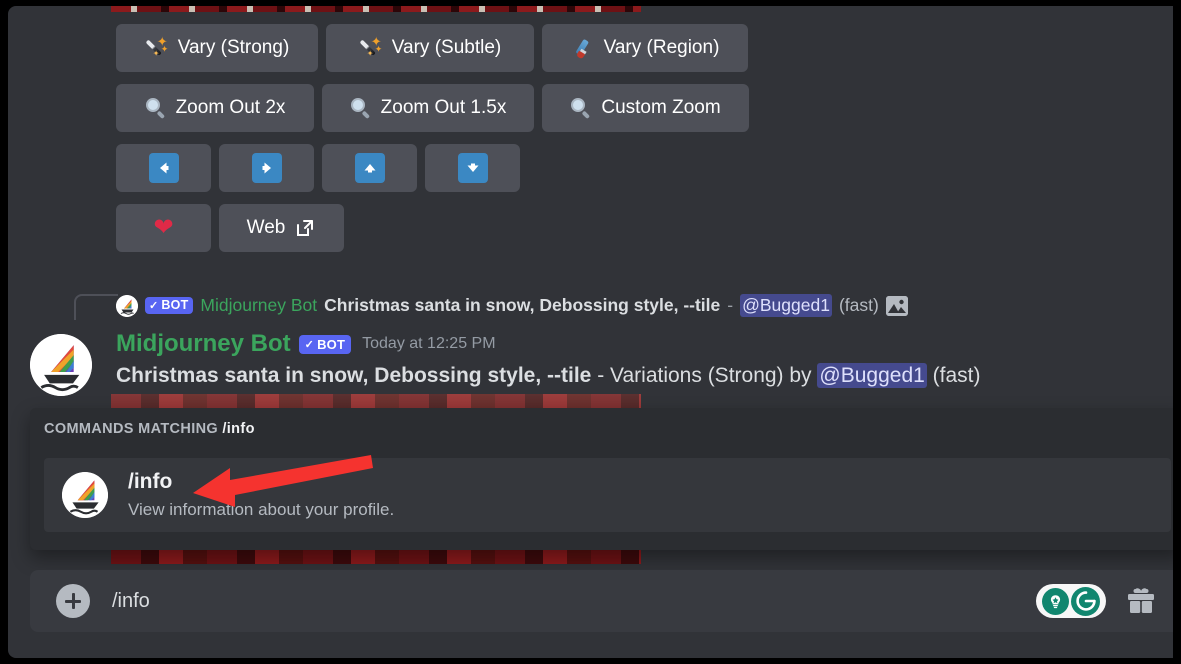 This screenshot has height=664, width=1181. I want to click on arrow-left-icon, so click(163, 168).